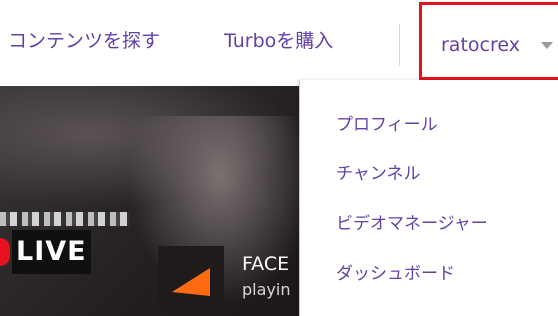  Describe the element at coordinates (5, 252) in the screenshot. I see `live-indicator-dot` at that location.